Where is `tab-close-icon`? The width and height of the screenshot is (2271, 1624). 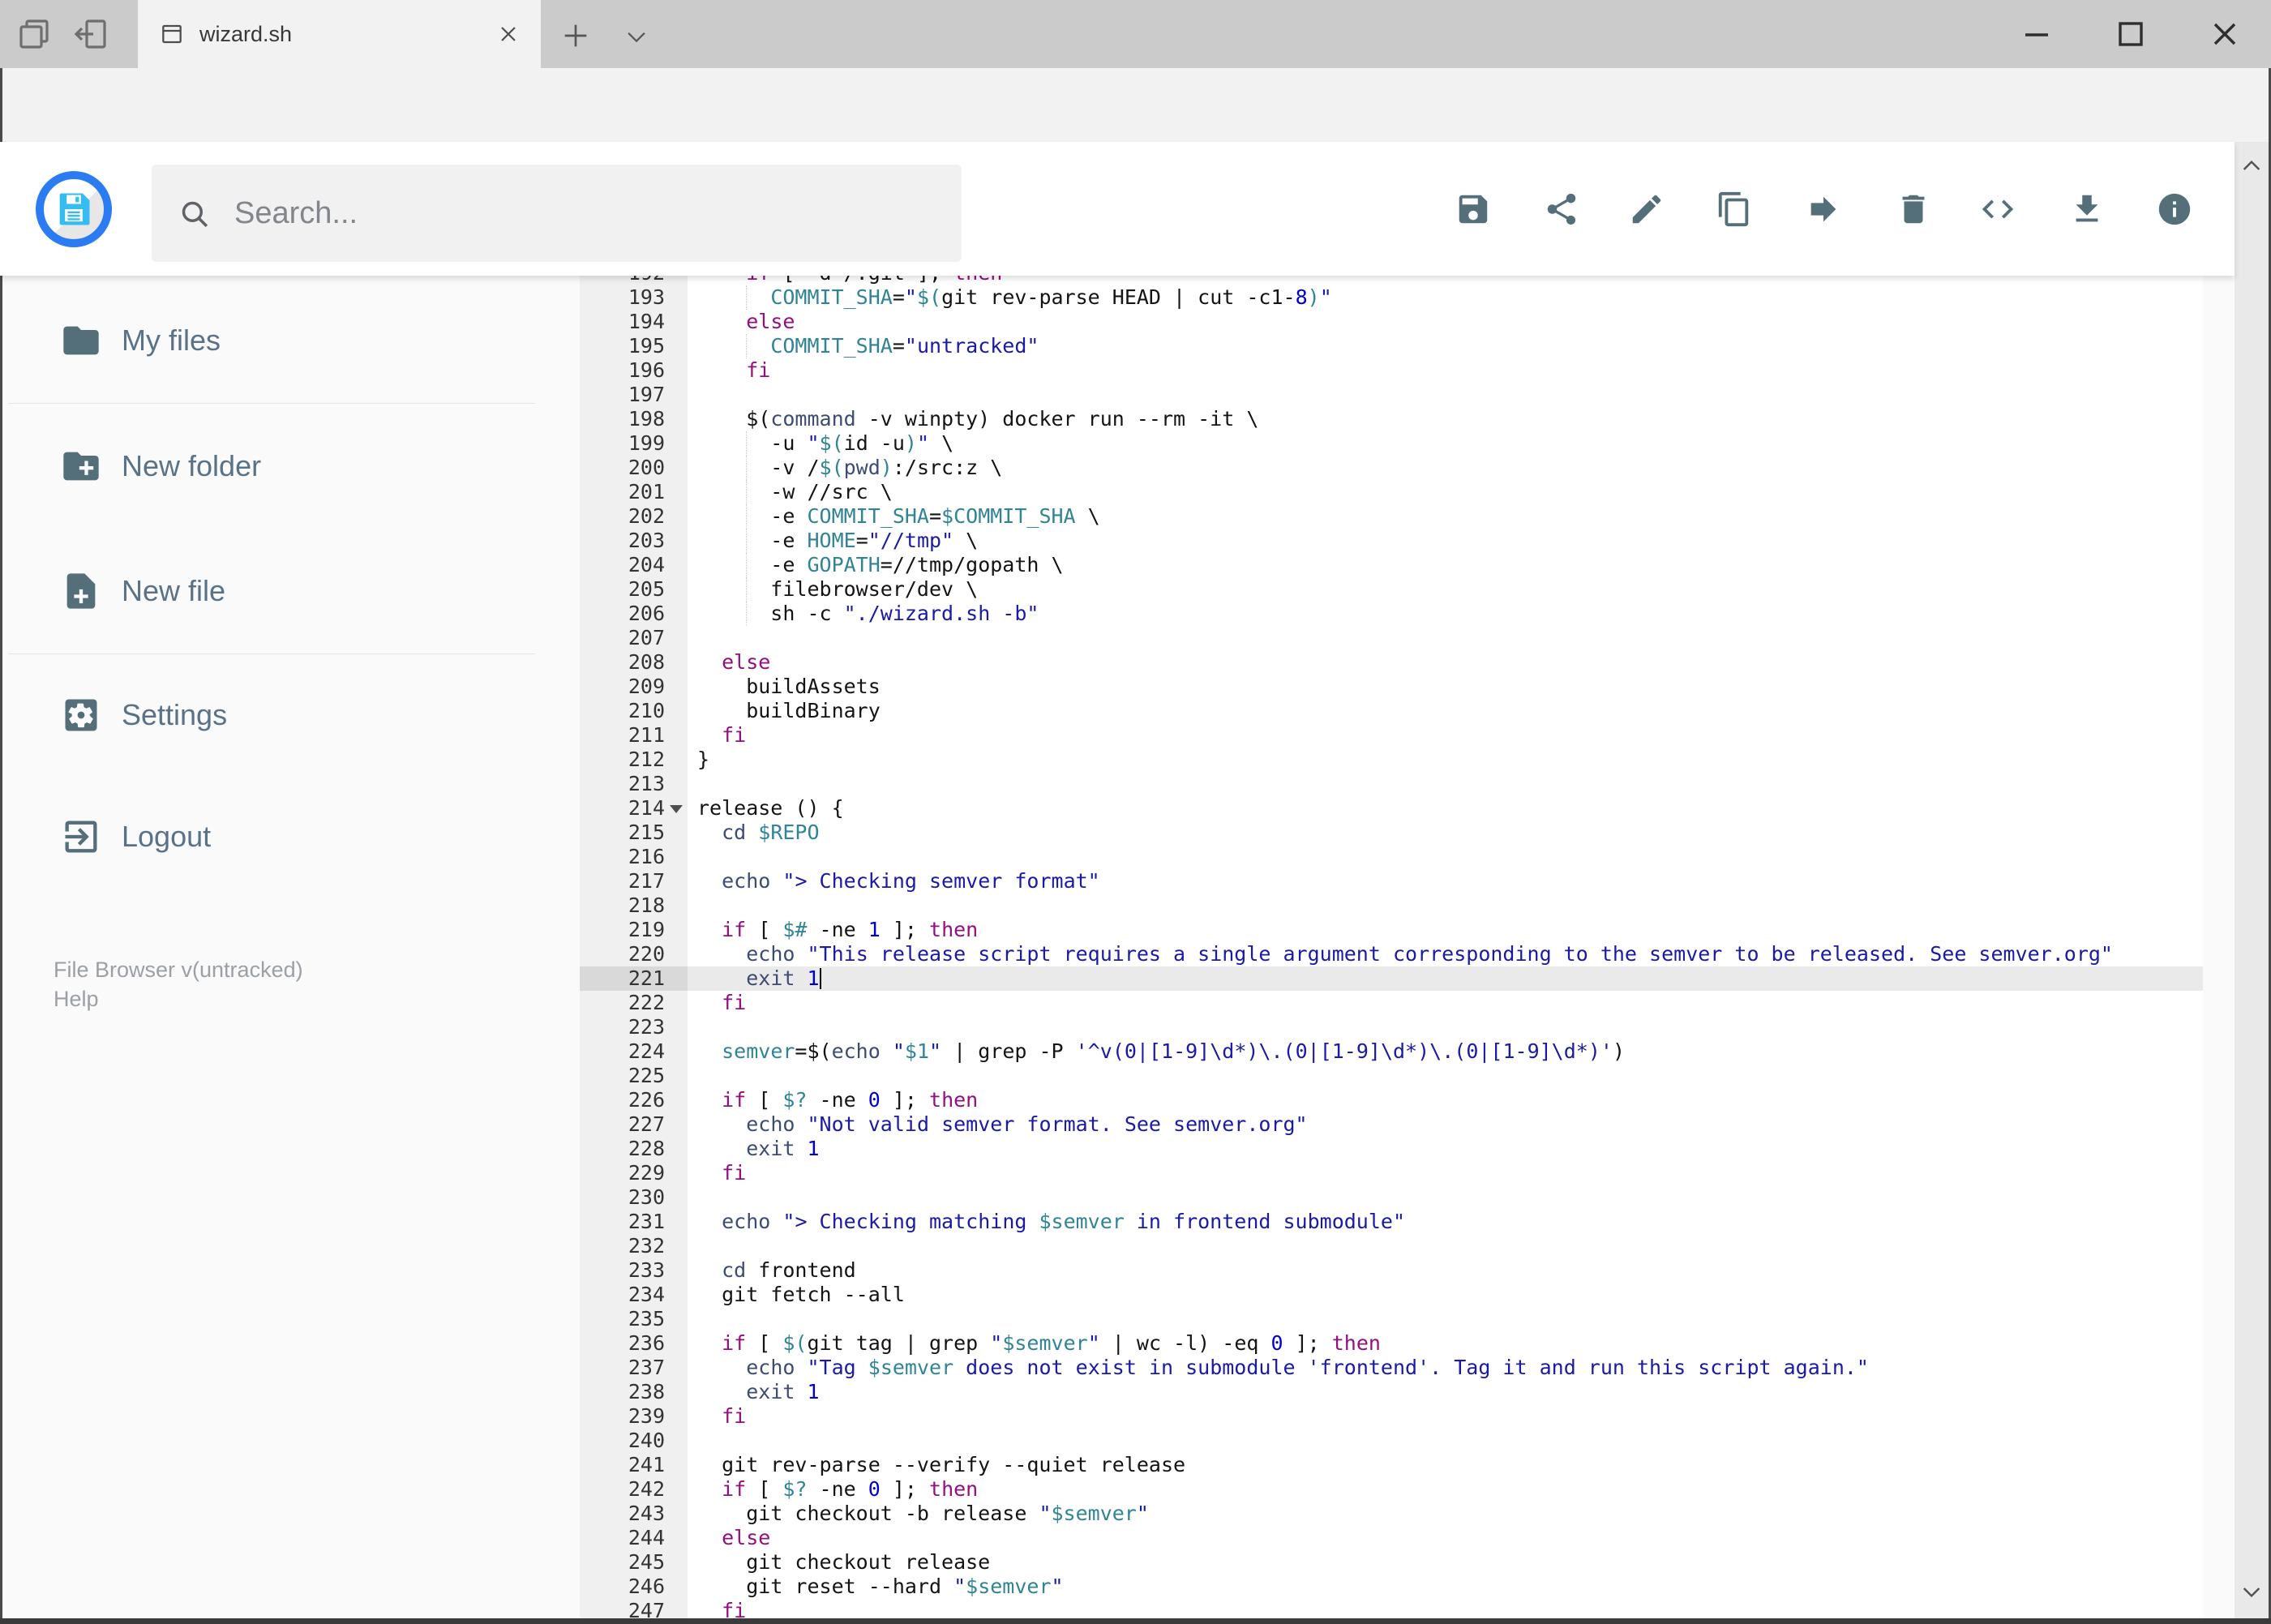 tab-close-icon is located at coordinates (508, 34).